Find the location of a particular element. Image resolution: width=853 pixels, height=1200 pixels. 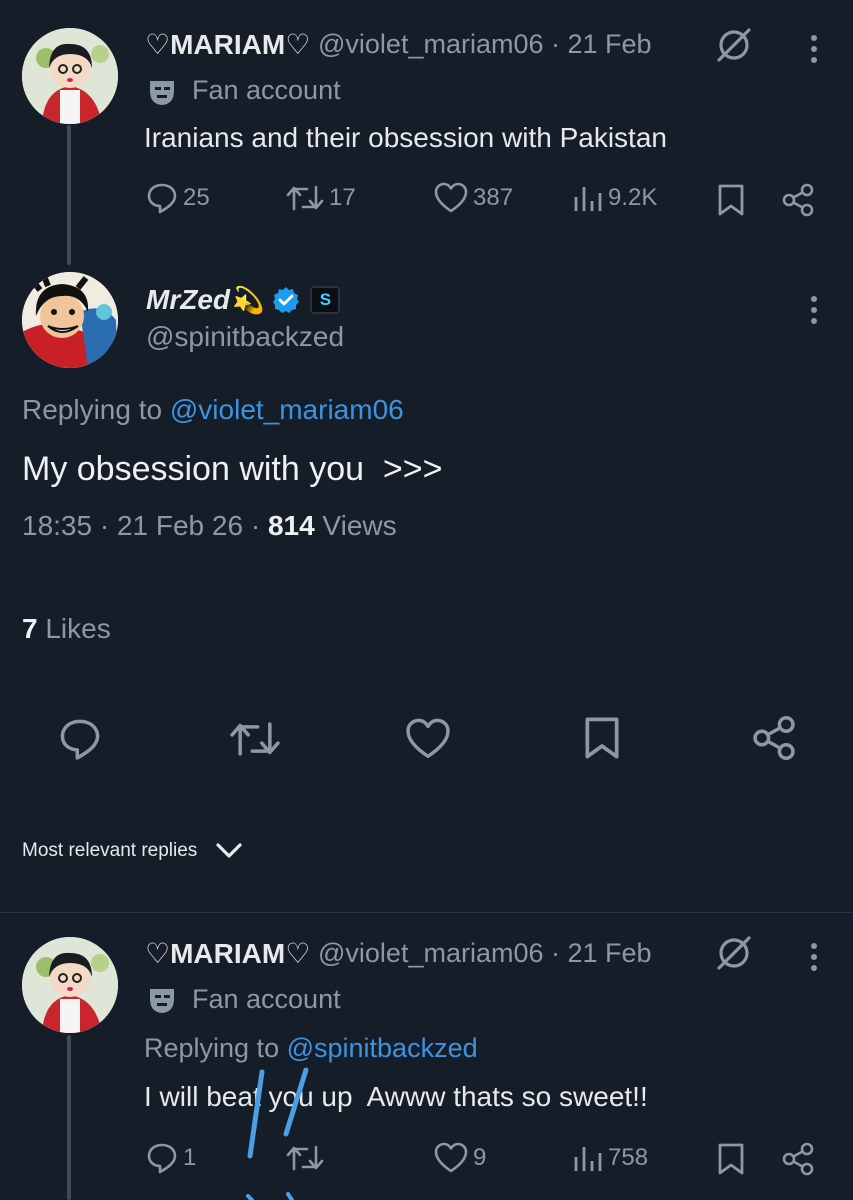

tweet-text: My obsession with you >>> is located at coordinates (232, 469).